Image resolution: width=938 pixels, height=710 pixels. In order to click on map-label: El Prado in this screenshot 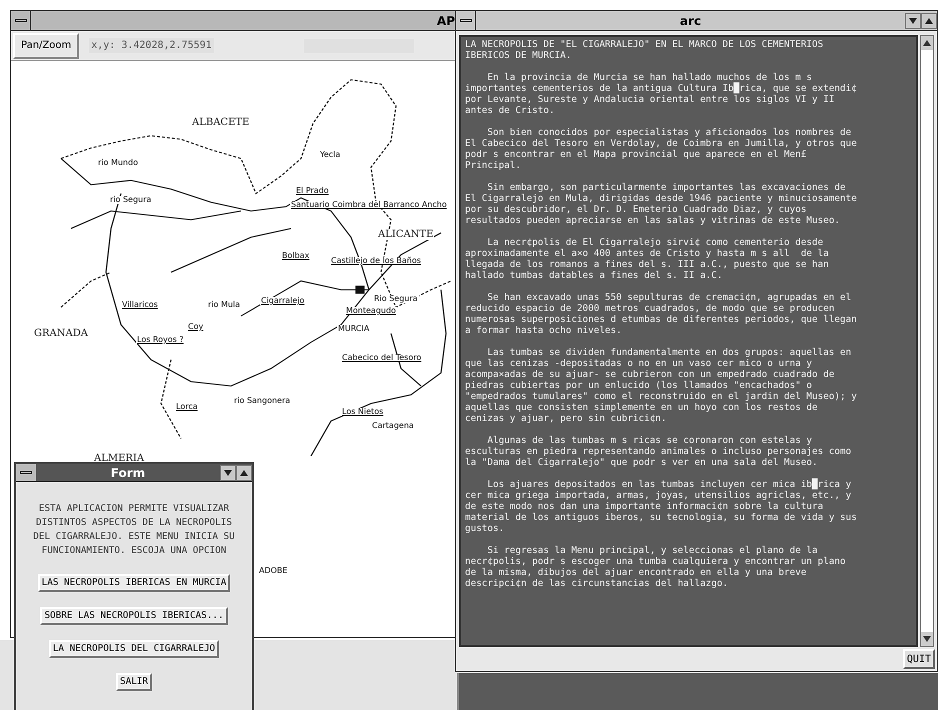, I will do `click(312, 191)`.